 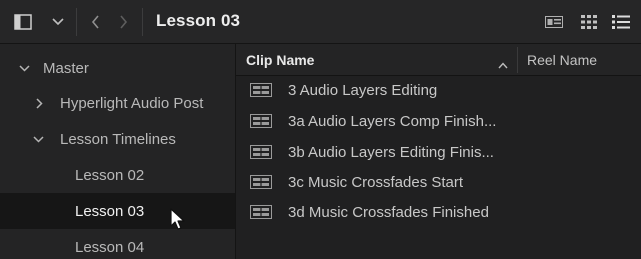 What do you see at coordinates (123, 22) in the screenshot?
I see `forward-arrow-icon` at bounding box center [123, 22].